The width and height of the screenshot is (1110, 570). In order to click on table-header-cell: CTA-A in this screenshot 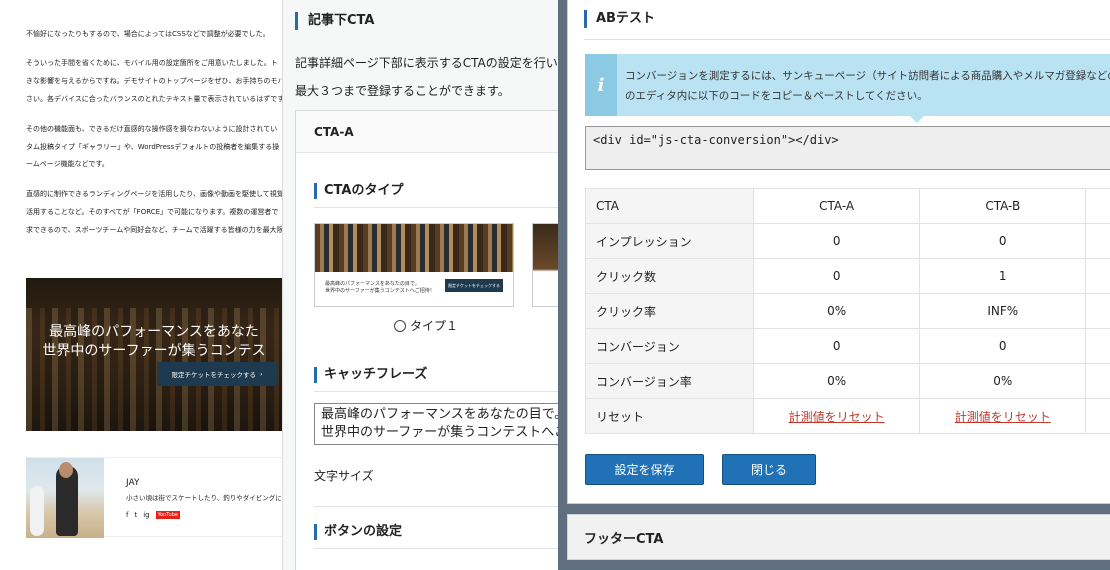, I will do `click(837, 206)`.